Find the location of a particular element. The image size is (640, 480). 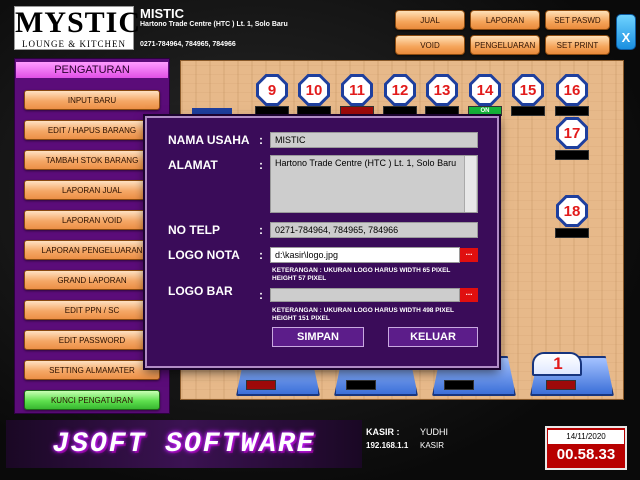

business-phone: 0271-784964, 784965, 784966 is located at coordinates (188, 44).